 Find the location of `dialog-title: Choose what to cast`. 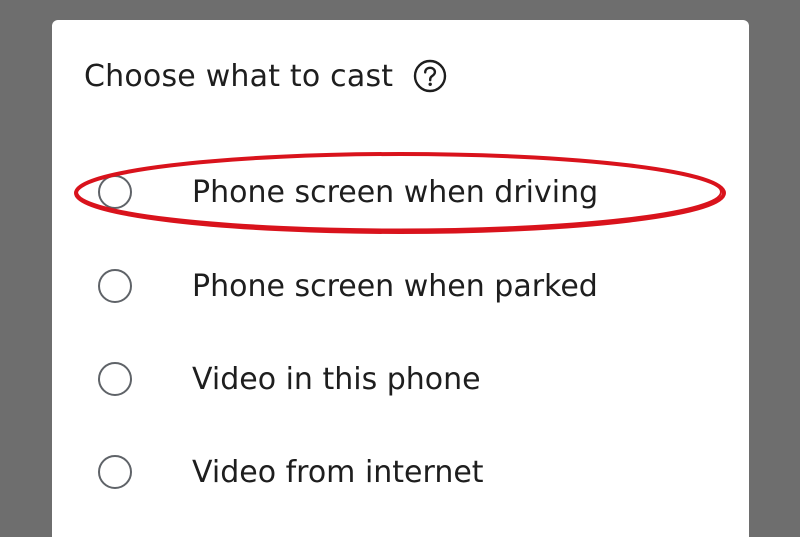

dialog-title: Choose what to cast is located at coordinates (239, 76).